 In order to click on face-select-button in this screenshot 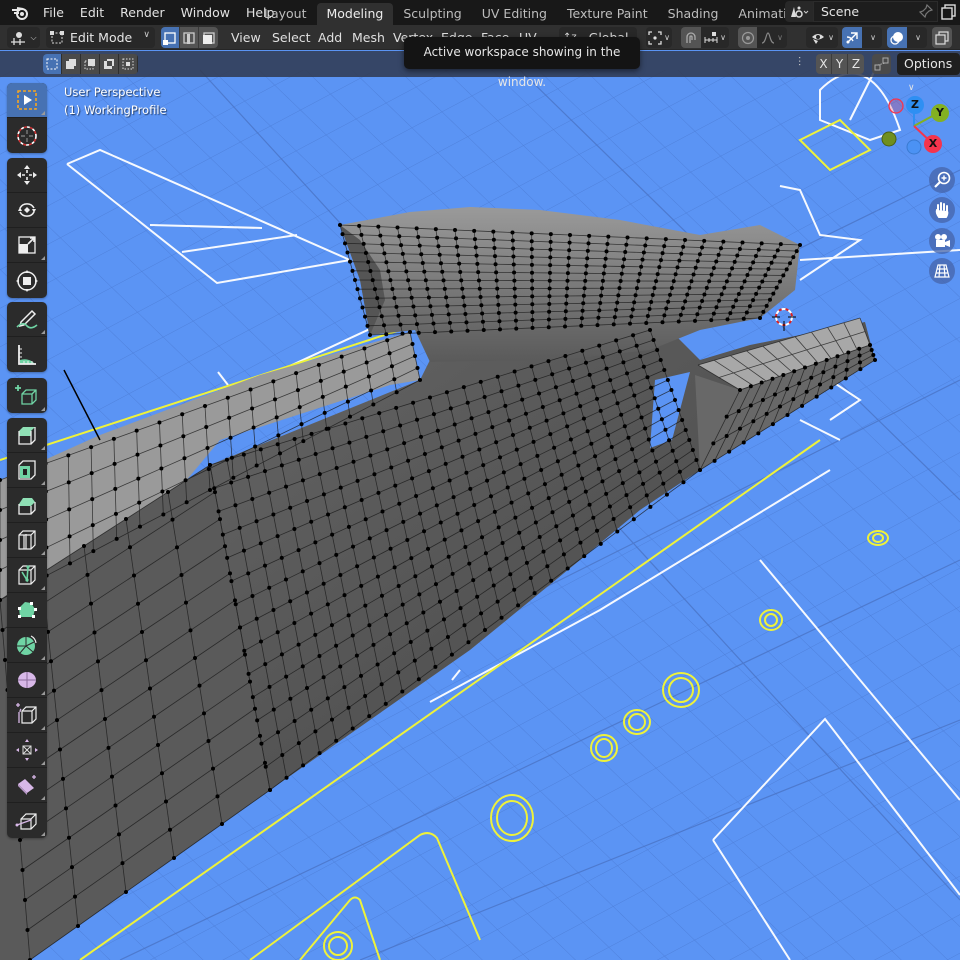, I will do `click(208, 37)`.